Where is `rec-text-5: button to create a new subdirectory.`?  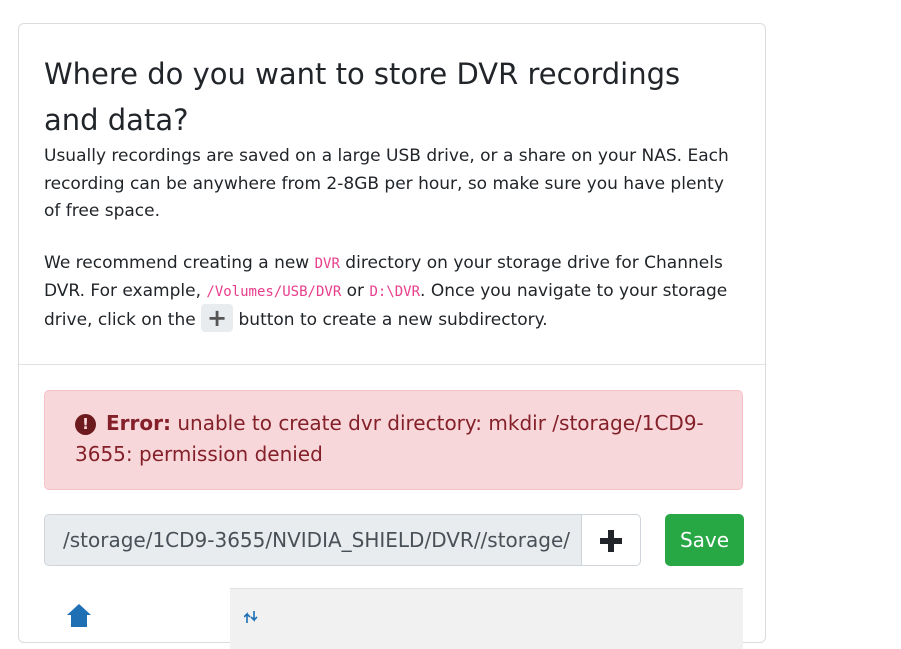
rec-text-5: button to create a new subdirectory. is located at coordinates (390, 319).